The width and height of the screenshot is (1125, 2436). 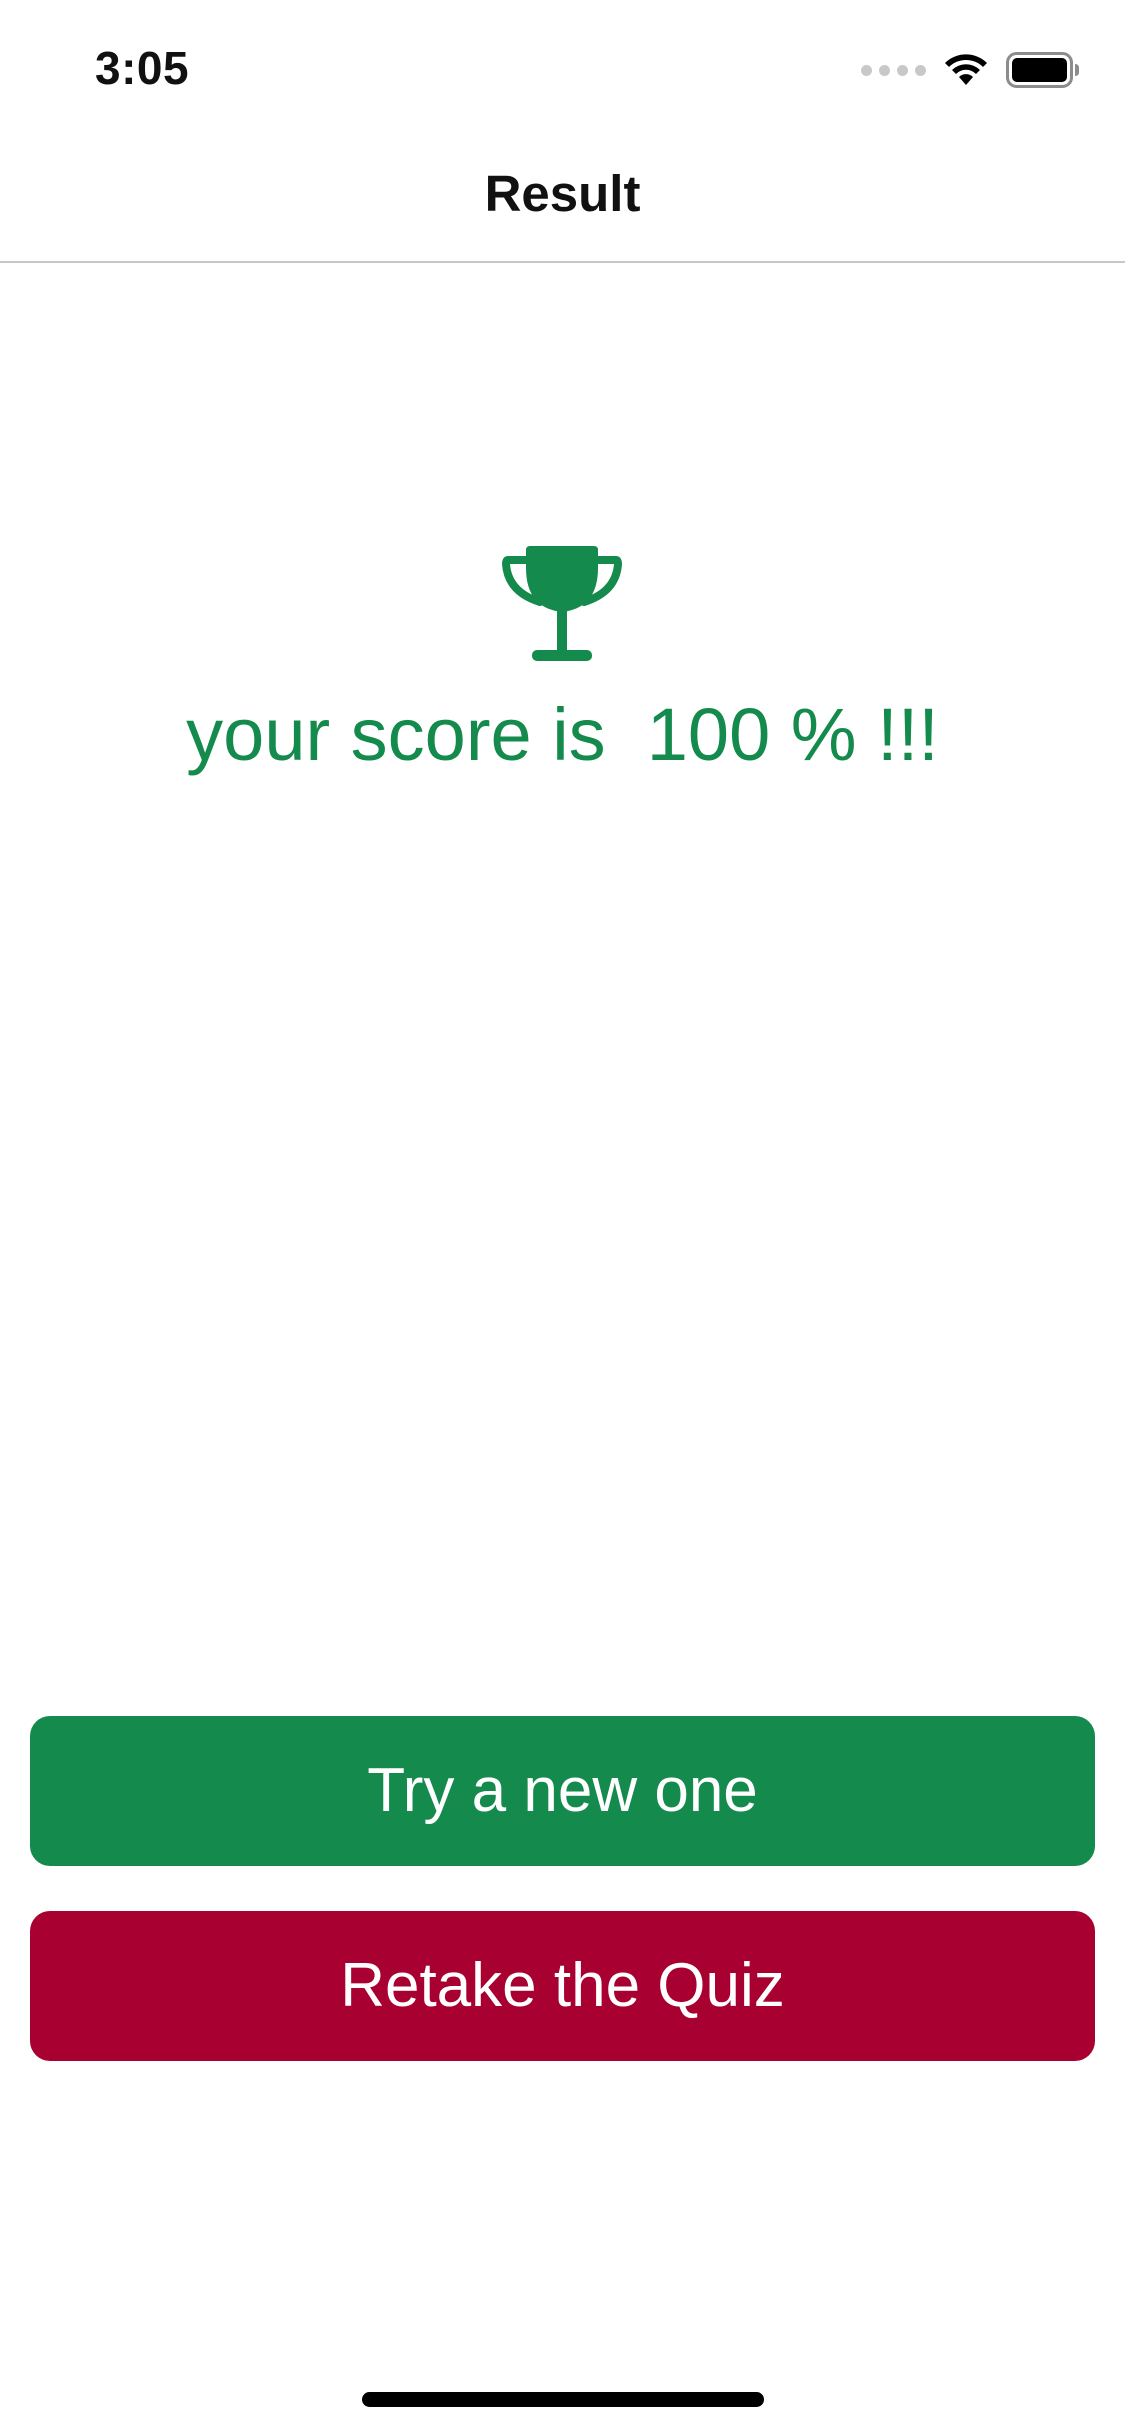 I want to click on status-icons, so click(x=970, y=70).